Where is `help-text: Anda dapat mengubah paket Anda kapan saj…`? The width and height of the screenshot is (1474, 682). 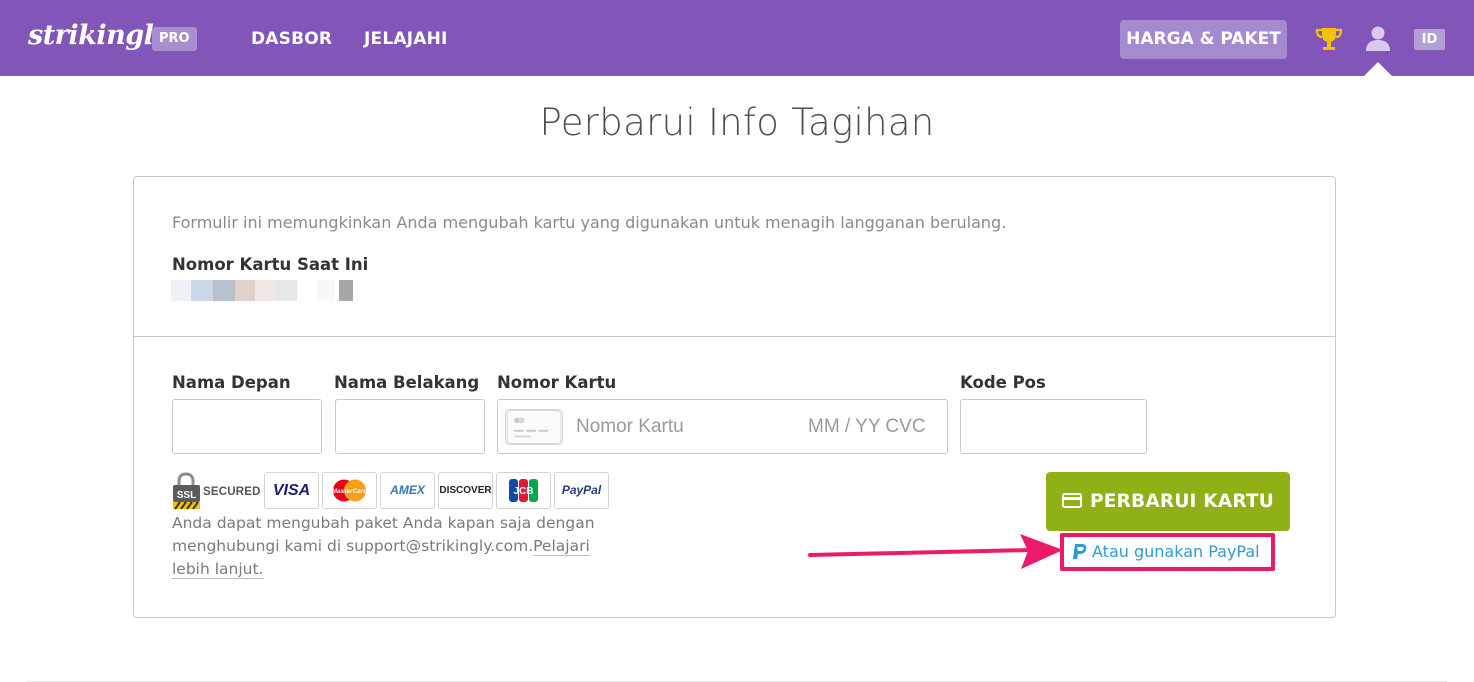
help-text: Anda dapat mengubah paket Anda kapan saj… is located at coordinates (402, 546).